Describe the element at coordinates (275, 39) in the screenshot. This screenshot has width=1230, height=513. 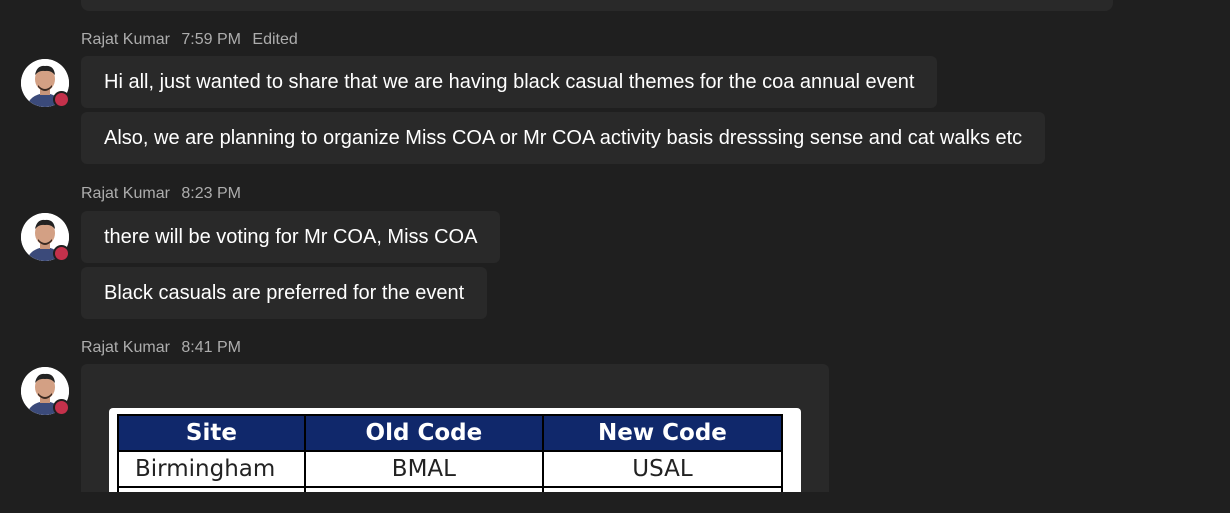
I see `edited-label: Edited` at that location.